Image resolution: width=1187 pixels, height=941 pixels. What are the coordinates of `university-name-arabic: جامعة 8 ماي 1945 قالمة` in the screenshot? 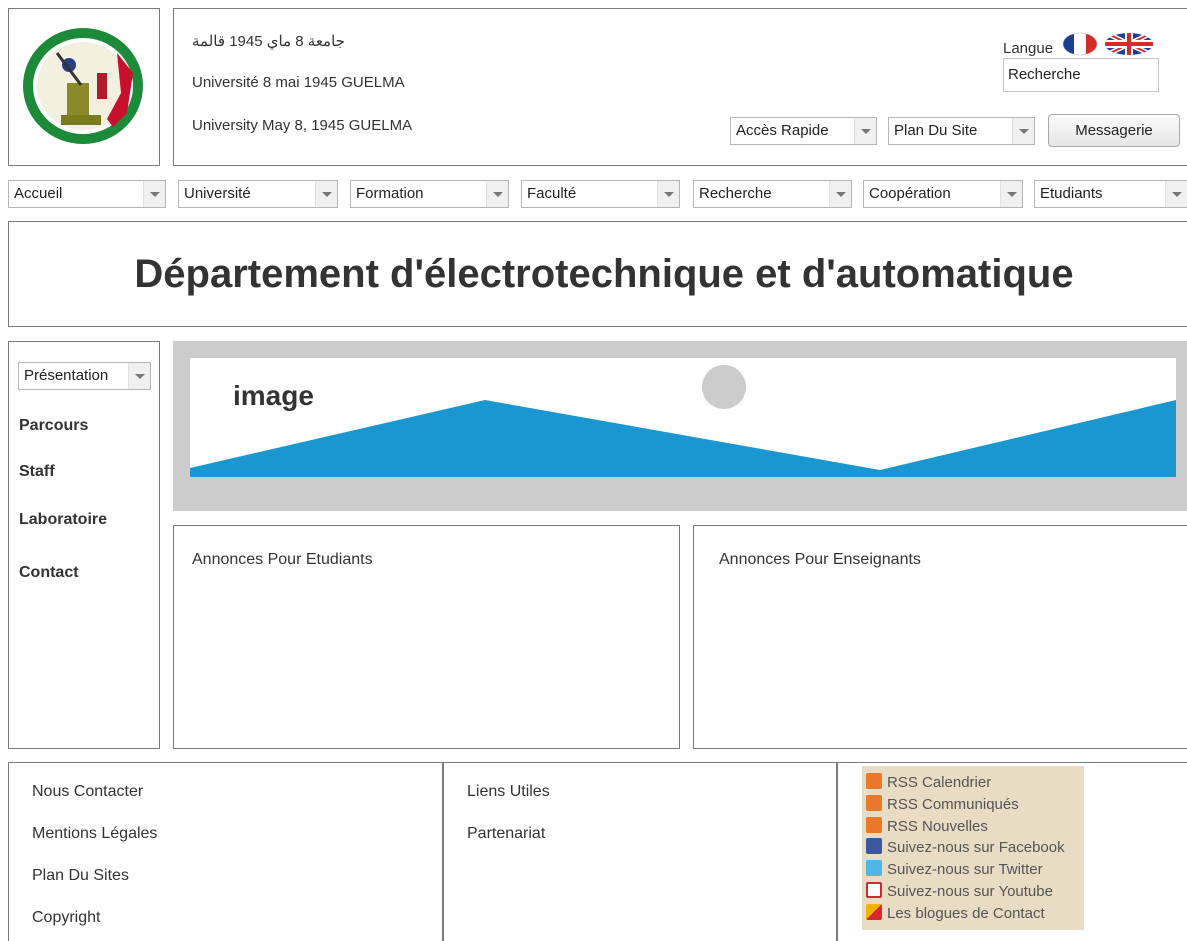 It's located at (268, 41).